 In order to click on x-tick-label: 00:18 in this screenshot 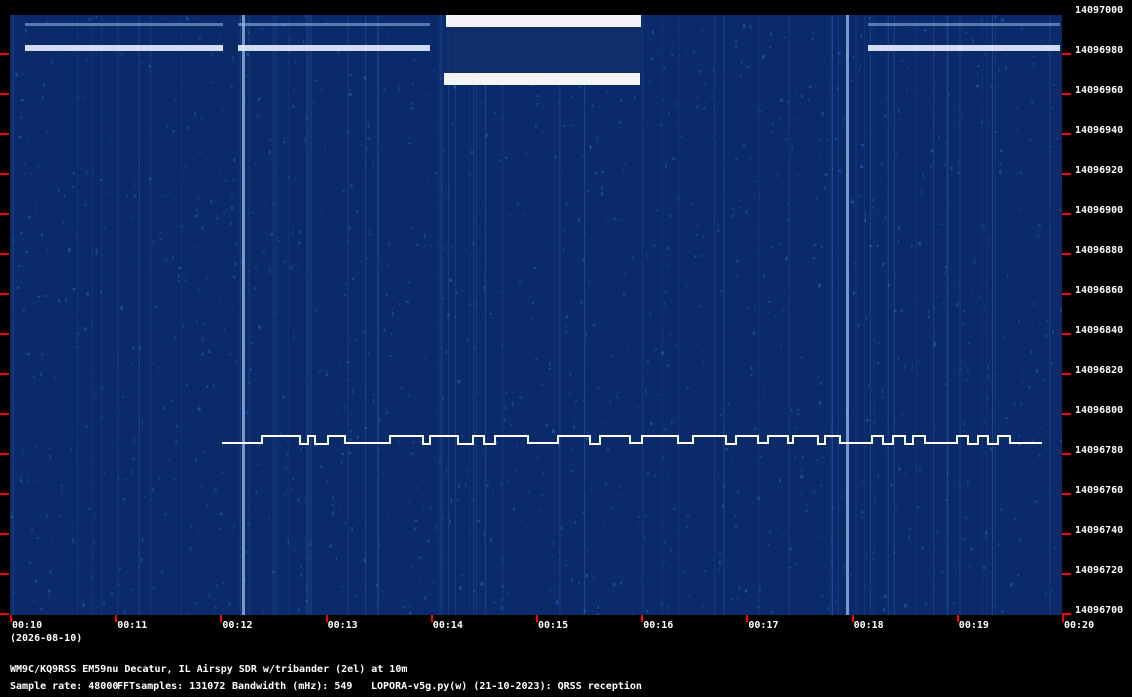, I will do `click(868, 625)`.